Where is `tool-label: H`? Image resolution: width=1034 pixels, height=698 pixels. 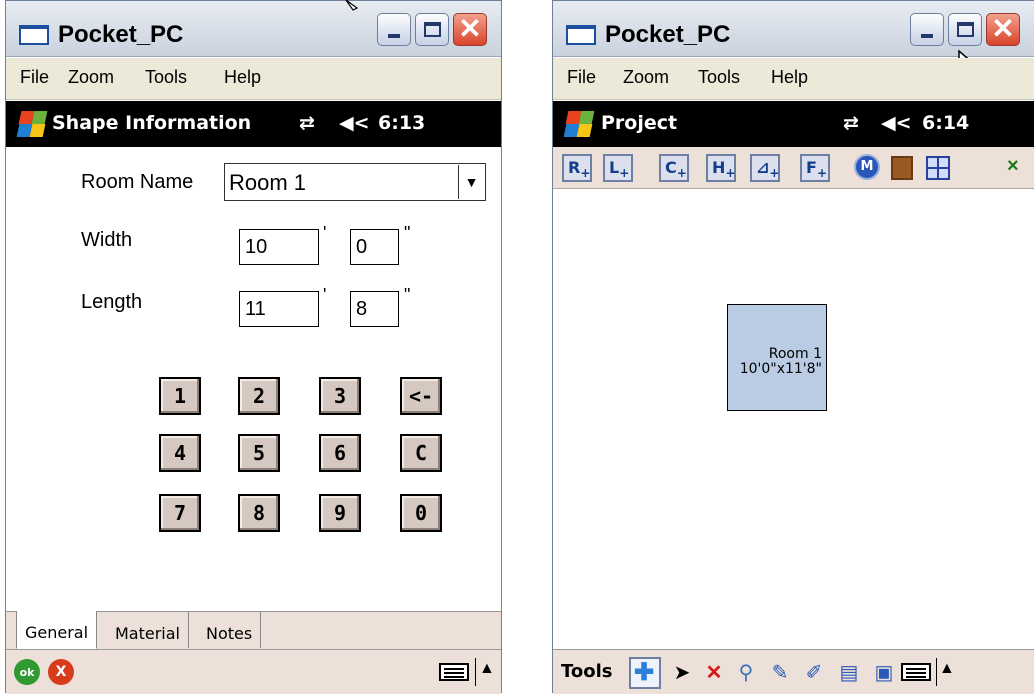 tool-label: H is located at coordinates (719, 167).